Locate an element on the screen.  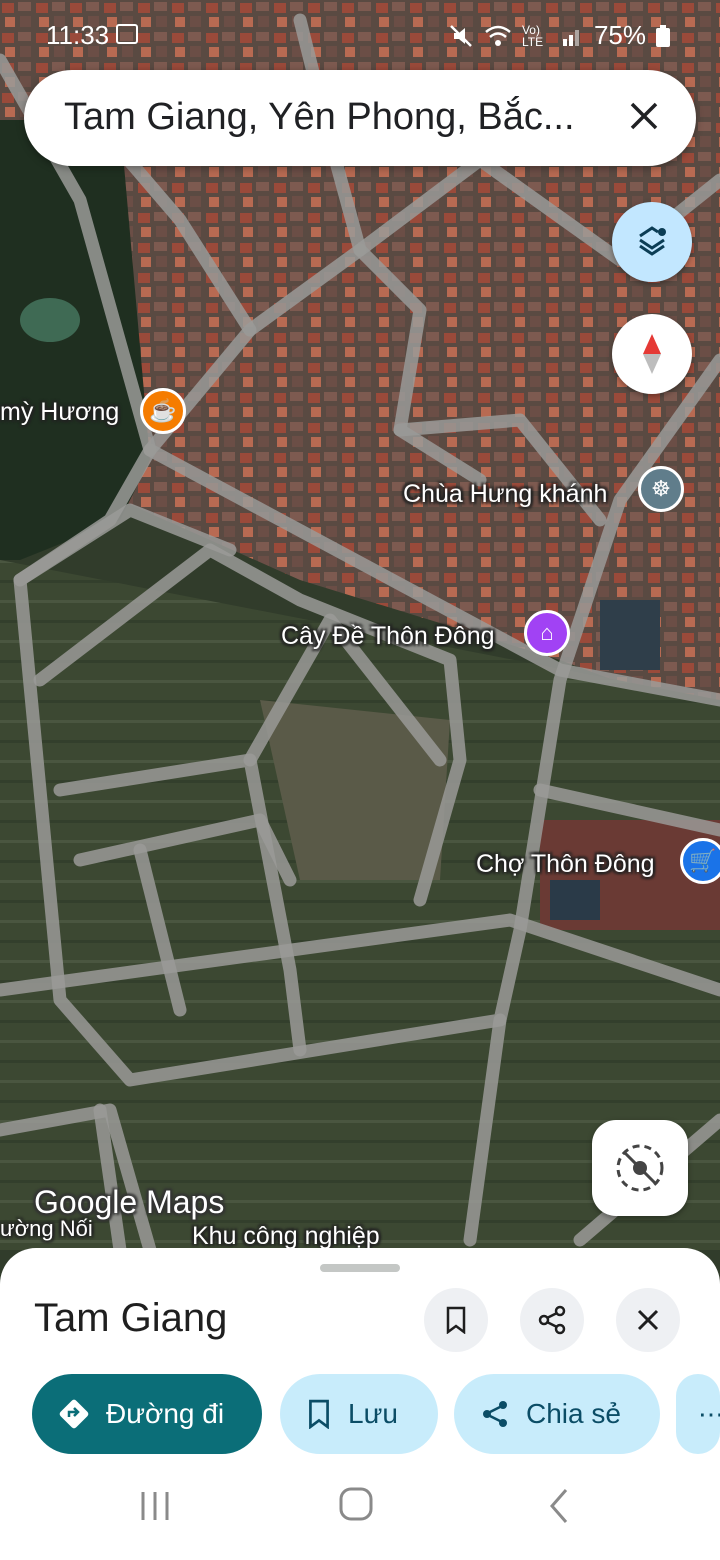
my-location-button is located at coordinates (640, 1168).